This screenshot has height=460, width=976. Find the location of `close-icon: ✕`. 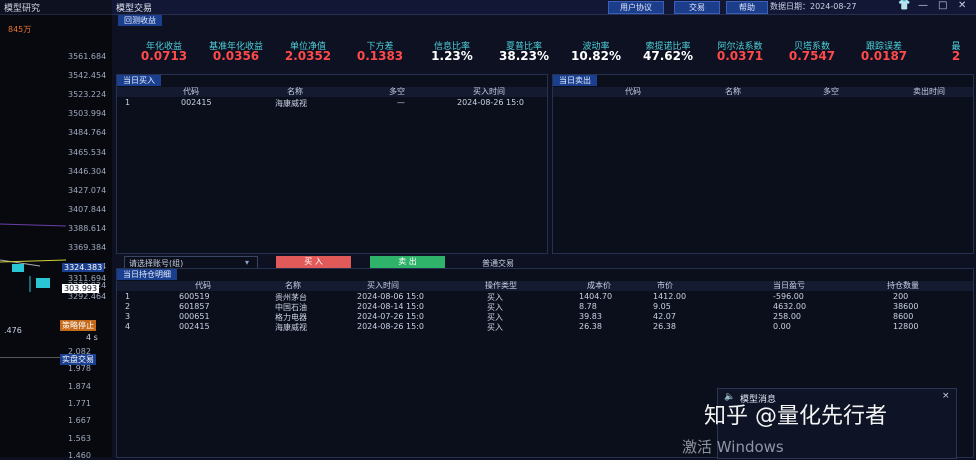

close-icon: ✕ is located at coordinates (962, 5).